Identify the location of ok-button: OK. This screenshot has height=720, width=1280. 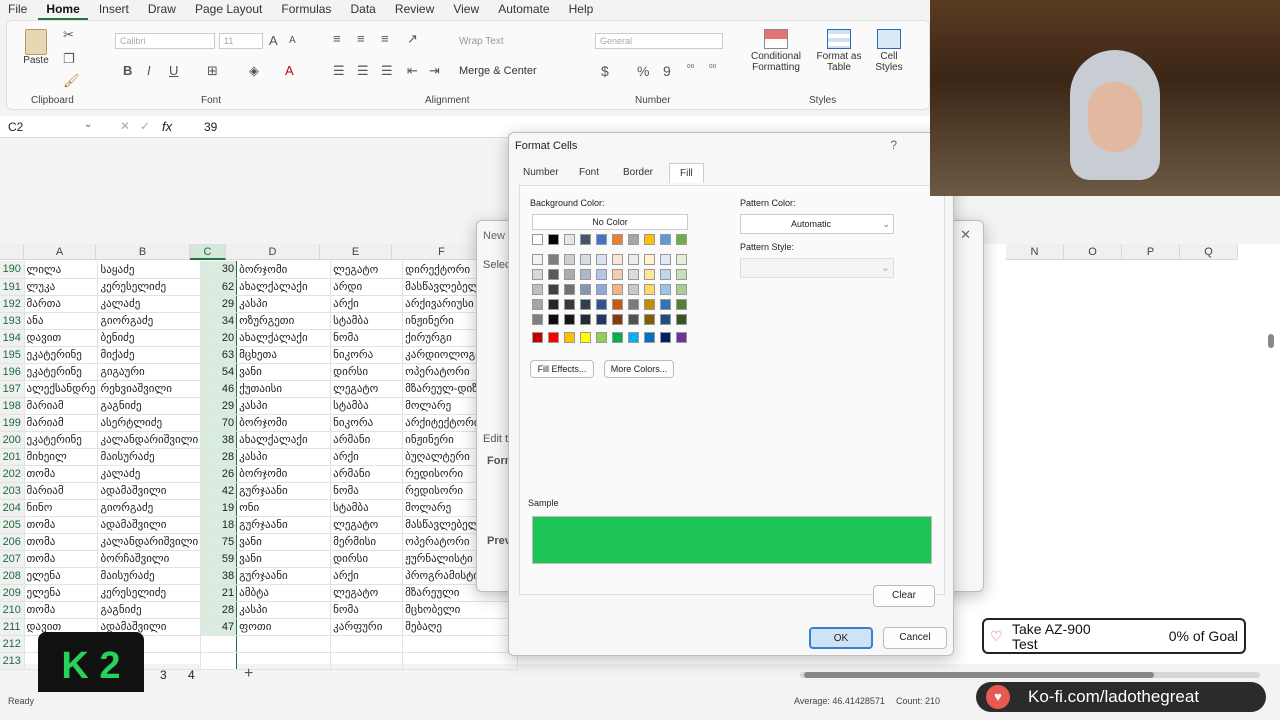
(841, 638).